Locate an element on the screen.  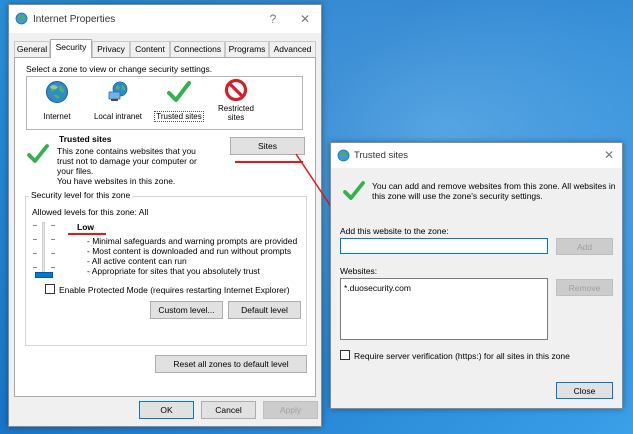
security-level-name: Low is located at coordinates (85, 227).